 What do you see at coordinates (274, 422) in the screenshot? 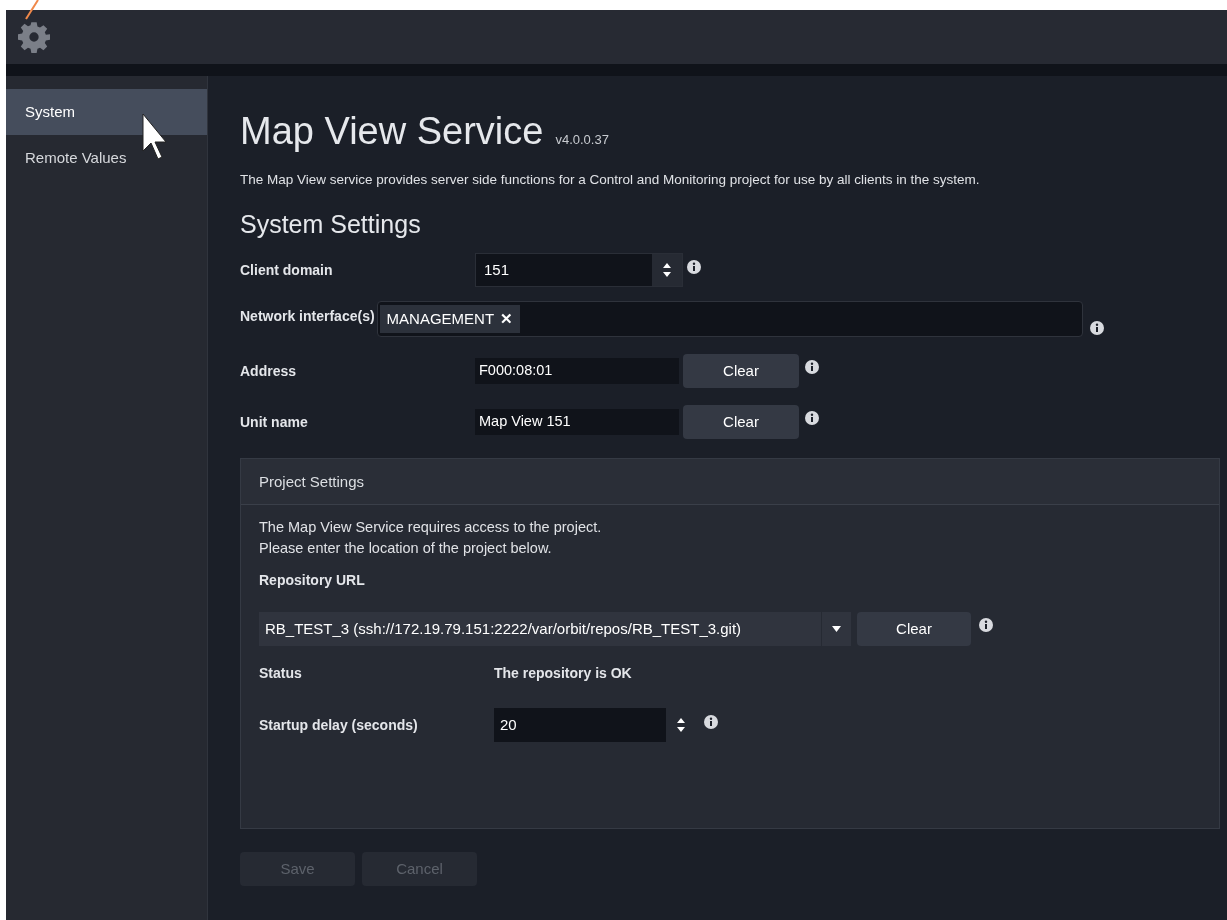
I see `field-label: Unit name` at bounding box center [274, 422].